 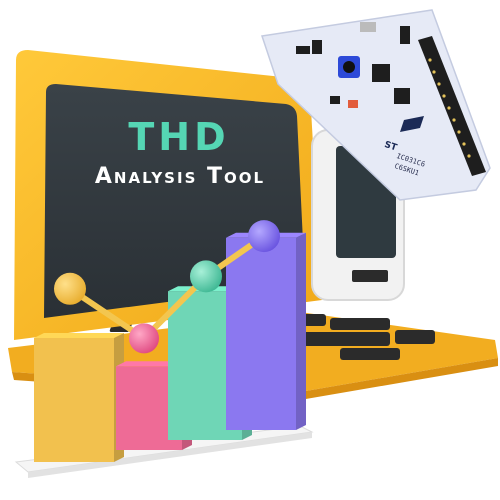 What do you see at coordinates (180, 176) in the screenshot?
I see `title-subtitle: Analysis Tool` at bounding box center [180, 176].